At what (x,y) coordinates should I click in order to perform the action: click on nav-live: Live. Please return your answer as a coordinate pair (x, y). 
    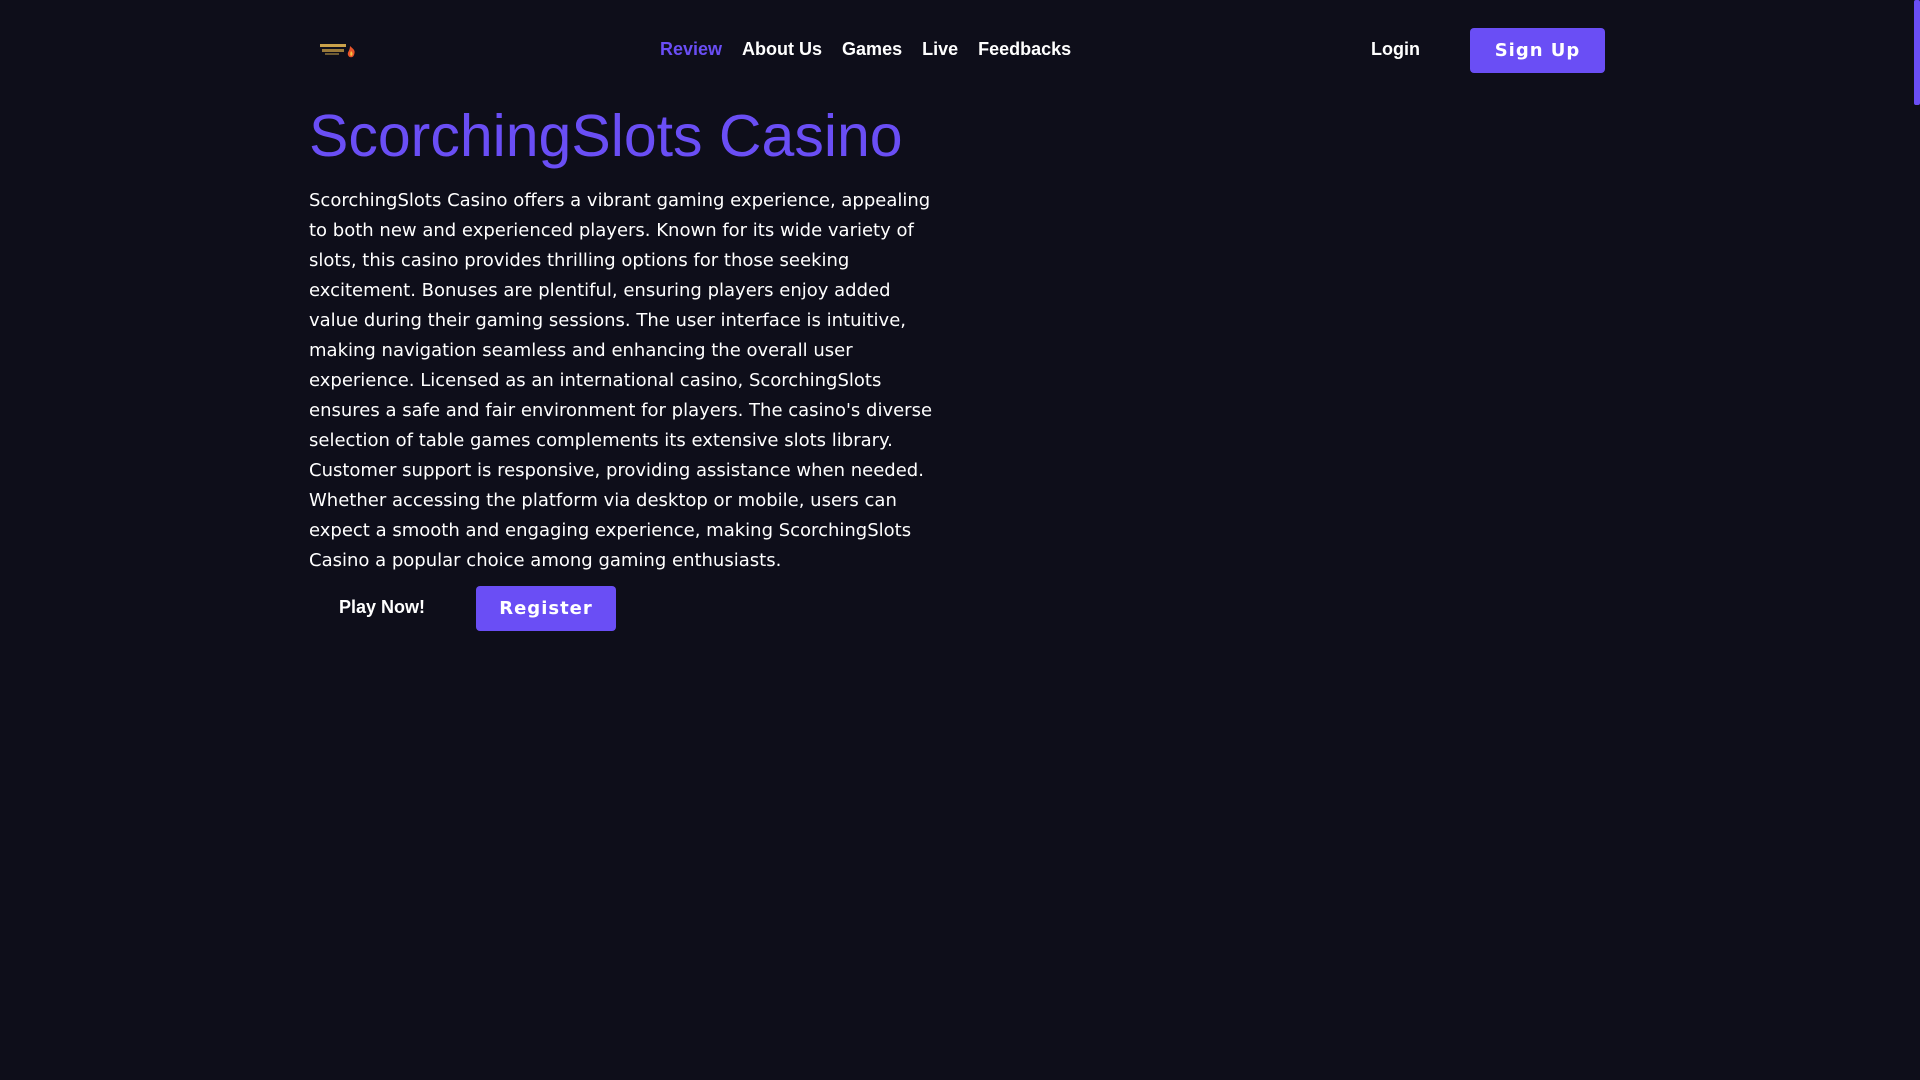
    Looking at the image, I should click on (940, 49).